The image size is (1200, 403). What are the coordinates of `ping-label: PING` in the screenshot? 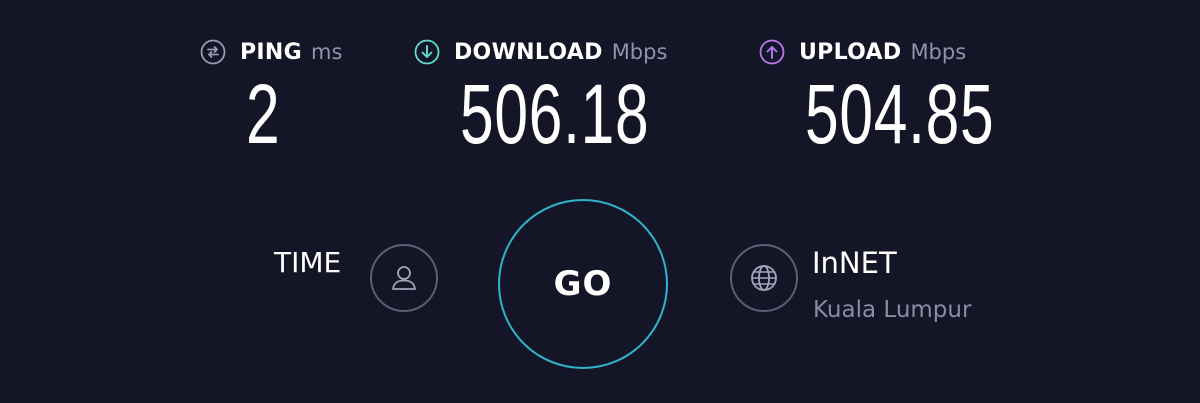 It's located at (271, 52).